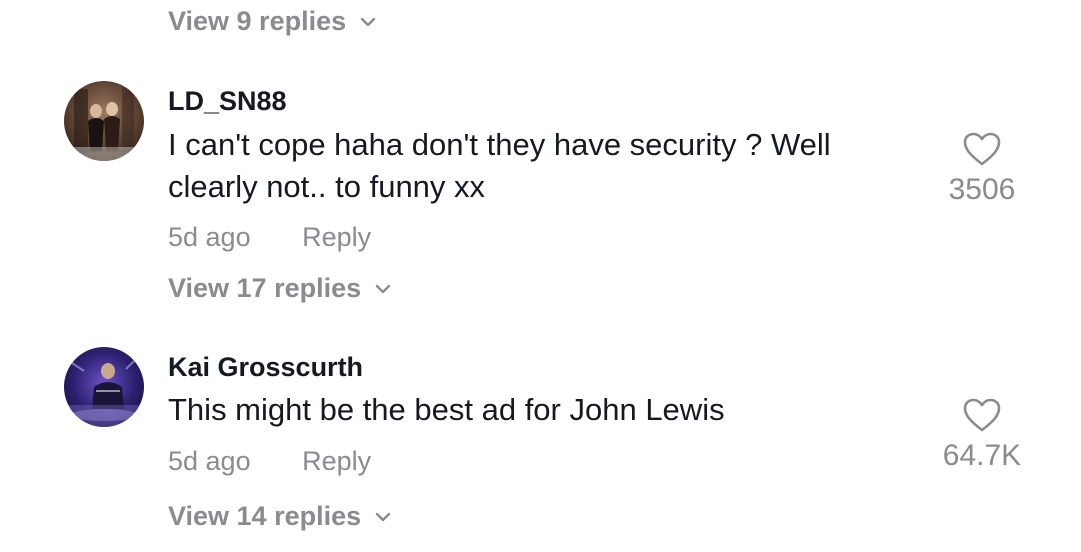  What do you see at coordinates (265, 367) in the screenshot?
I see `comment-username: Kai Grosscurth` at bounding box center [265, 367].